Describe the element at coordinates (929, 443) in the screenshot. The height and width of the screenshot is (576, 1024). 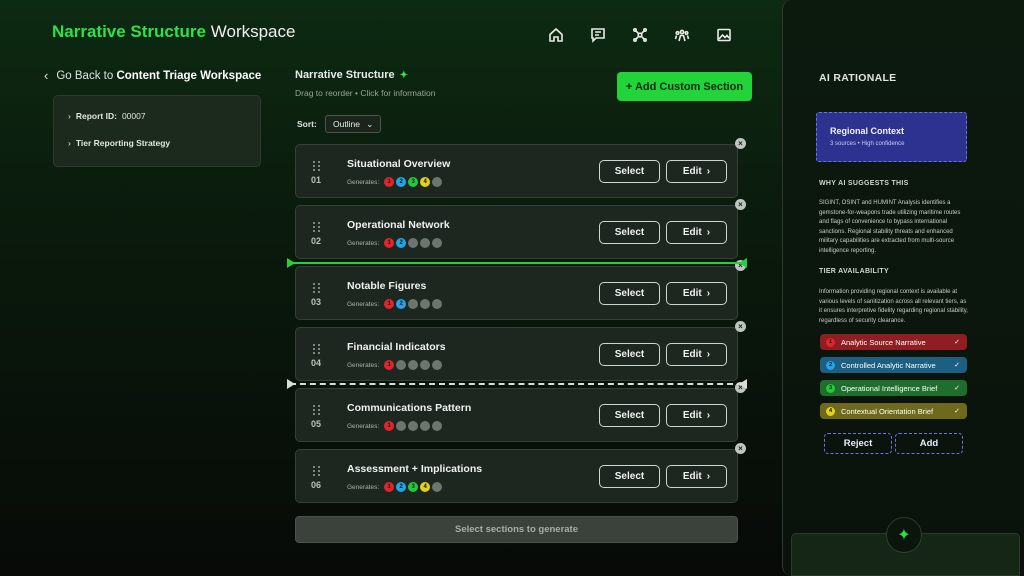
I see `add-button: Add` at that location.